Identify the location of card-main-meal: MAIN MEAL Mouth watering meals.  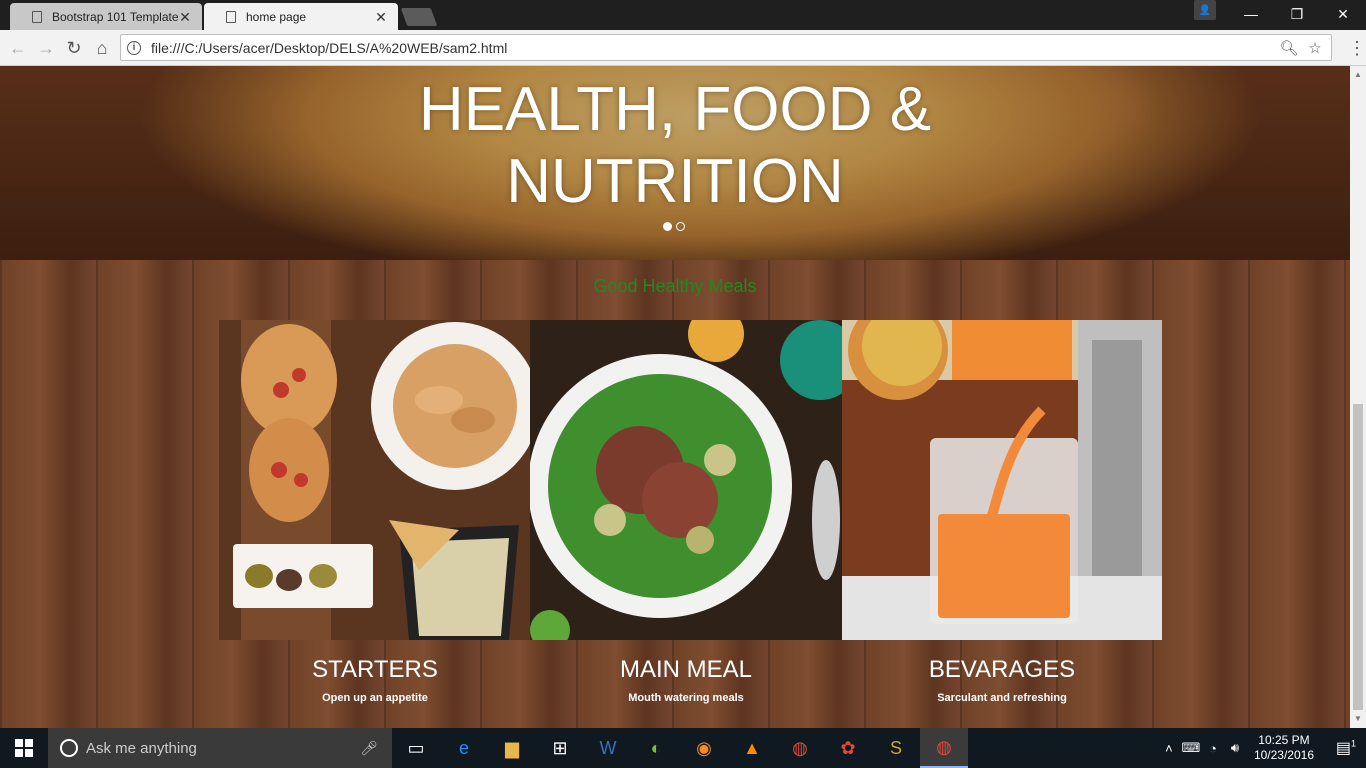
(686, 512).